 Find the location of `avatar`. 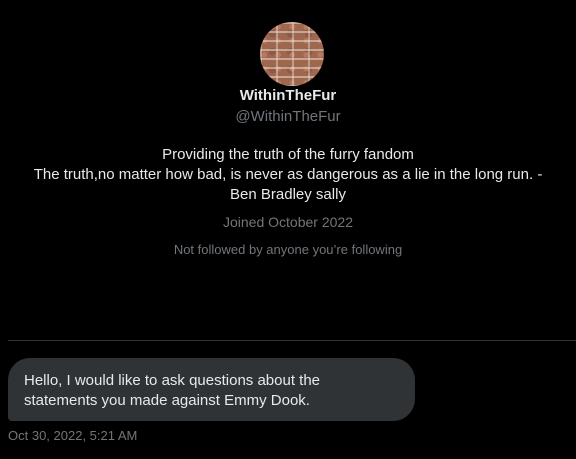

avatar is located at coordinates (292, 54).